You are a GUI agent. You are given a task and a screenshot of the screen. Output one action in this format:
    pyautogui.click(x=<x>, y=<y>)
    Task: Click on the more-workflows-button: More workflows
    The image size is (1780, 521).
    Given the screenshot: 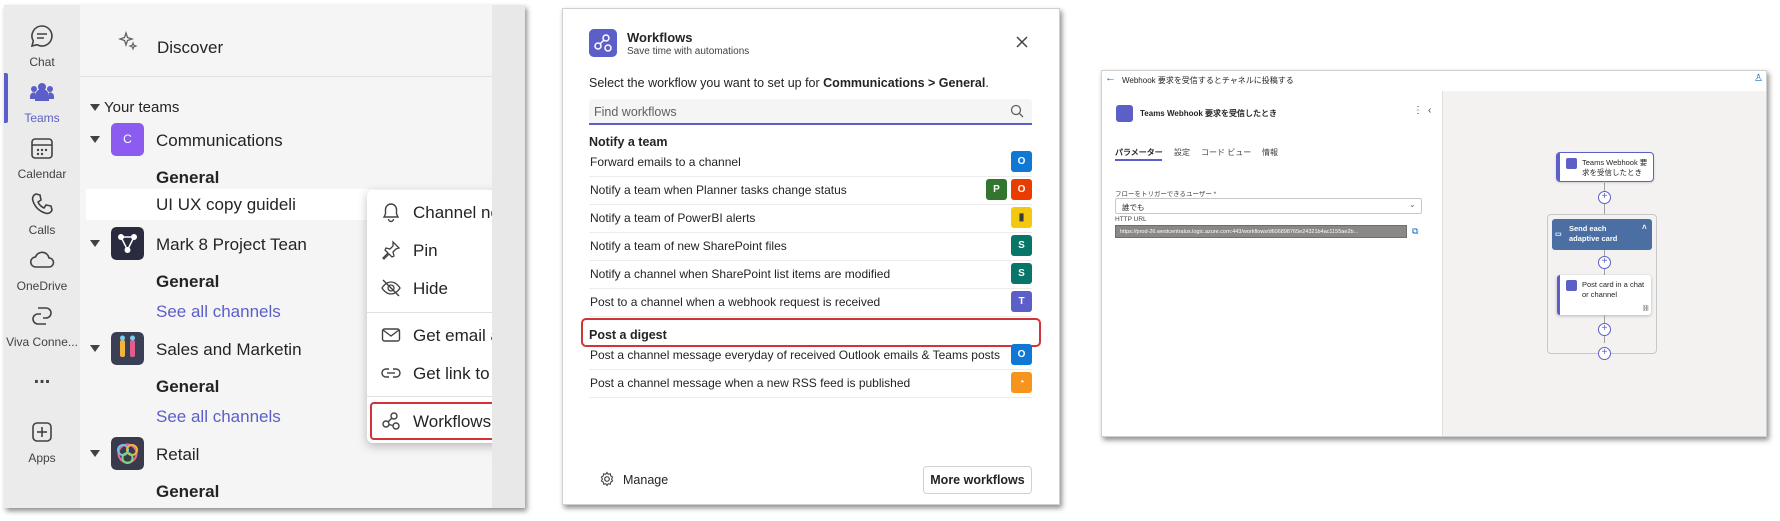 What is the action you would take?
    pyautogui.click(x=977, y=480)
    